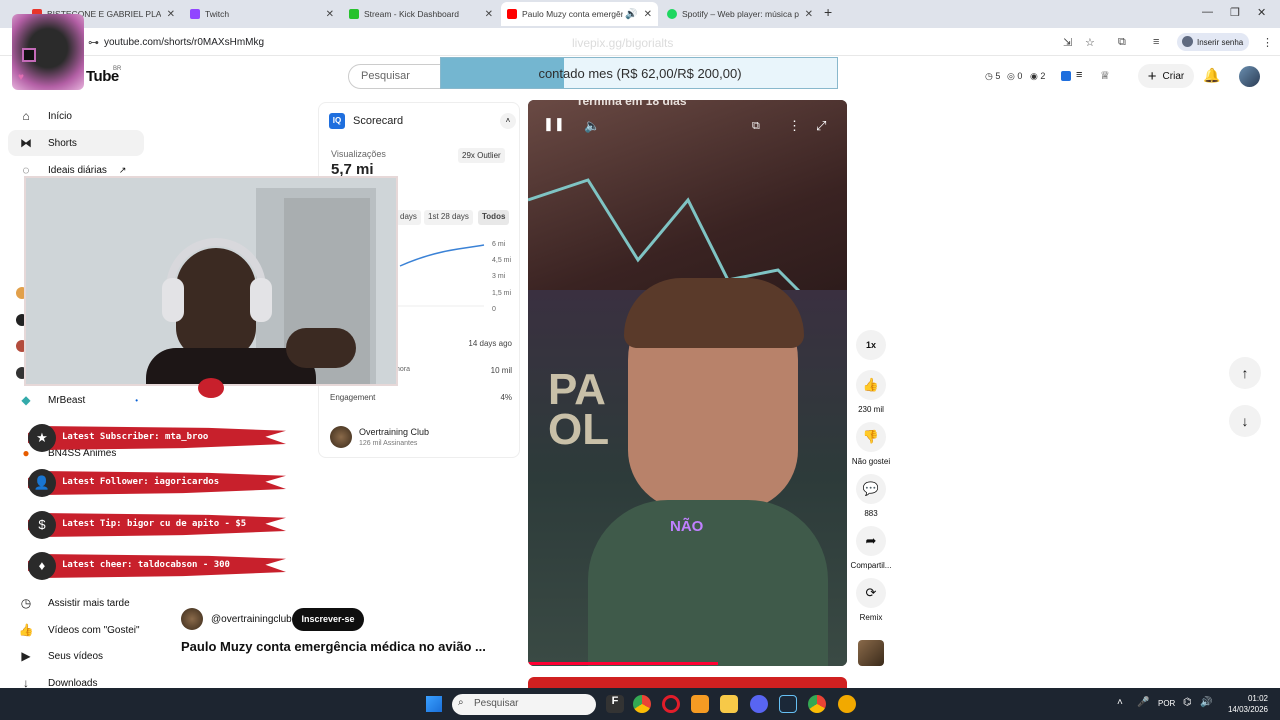  Describe the element at coordinates (740, 14) in the screenshot. I see `tab-4: Spotify – Web player: música p ✕` at that location.